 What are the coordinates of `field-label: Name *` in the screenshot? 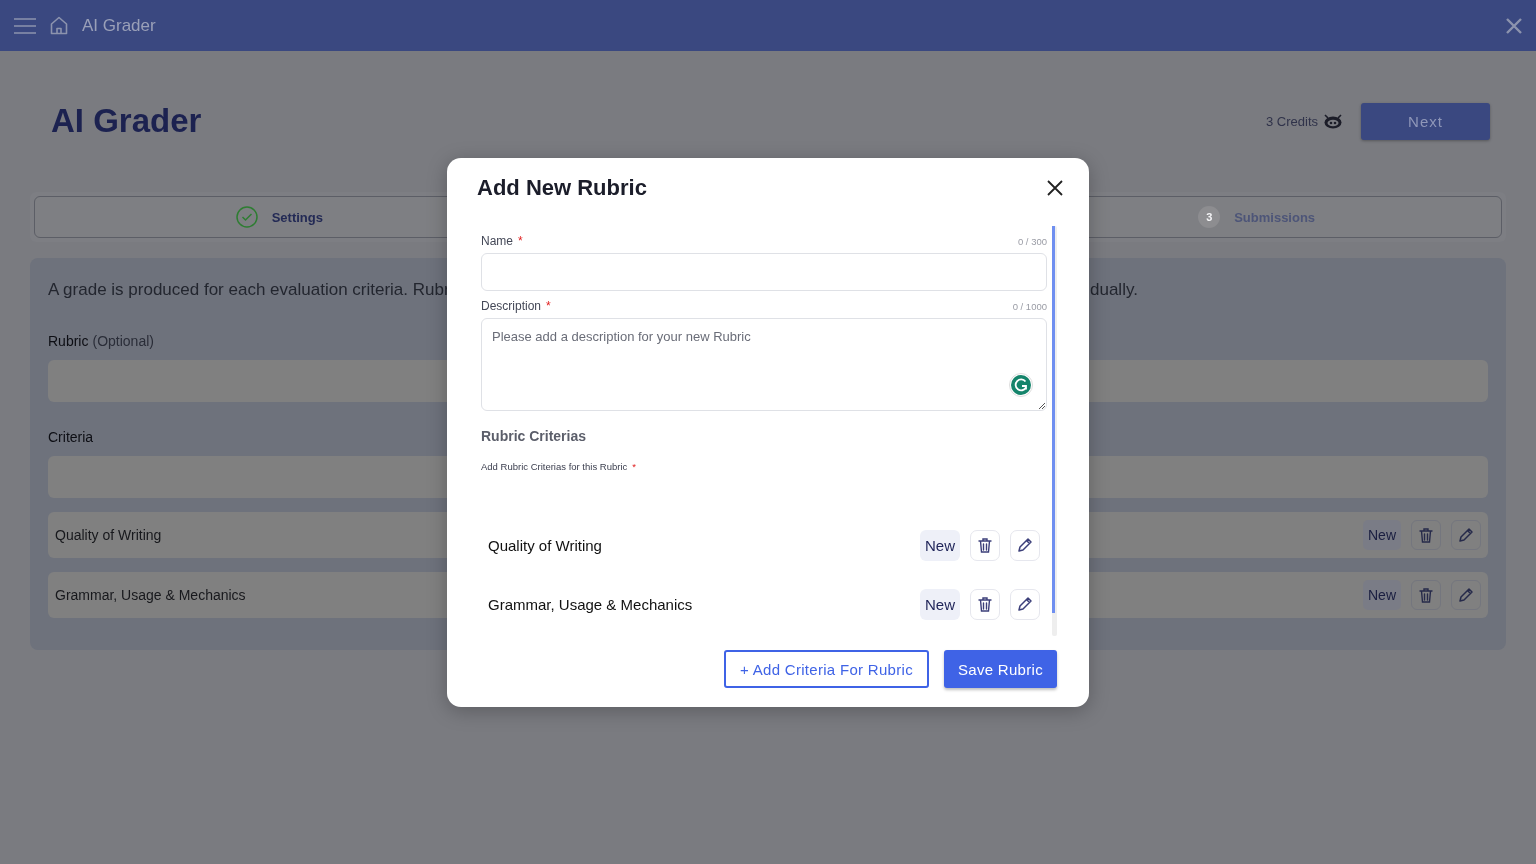 It's located at (502, 241).